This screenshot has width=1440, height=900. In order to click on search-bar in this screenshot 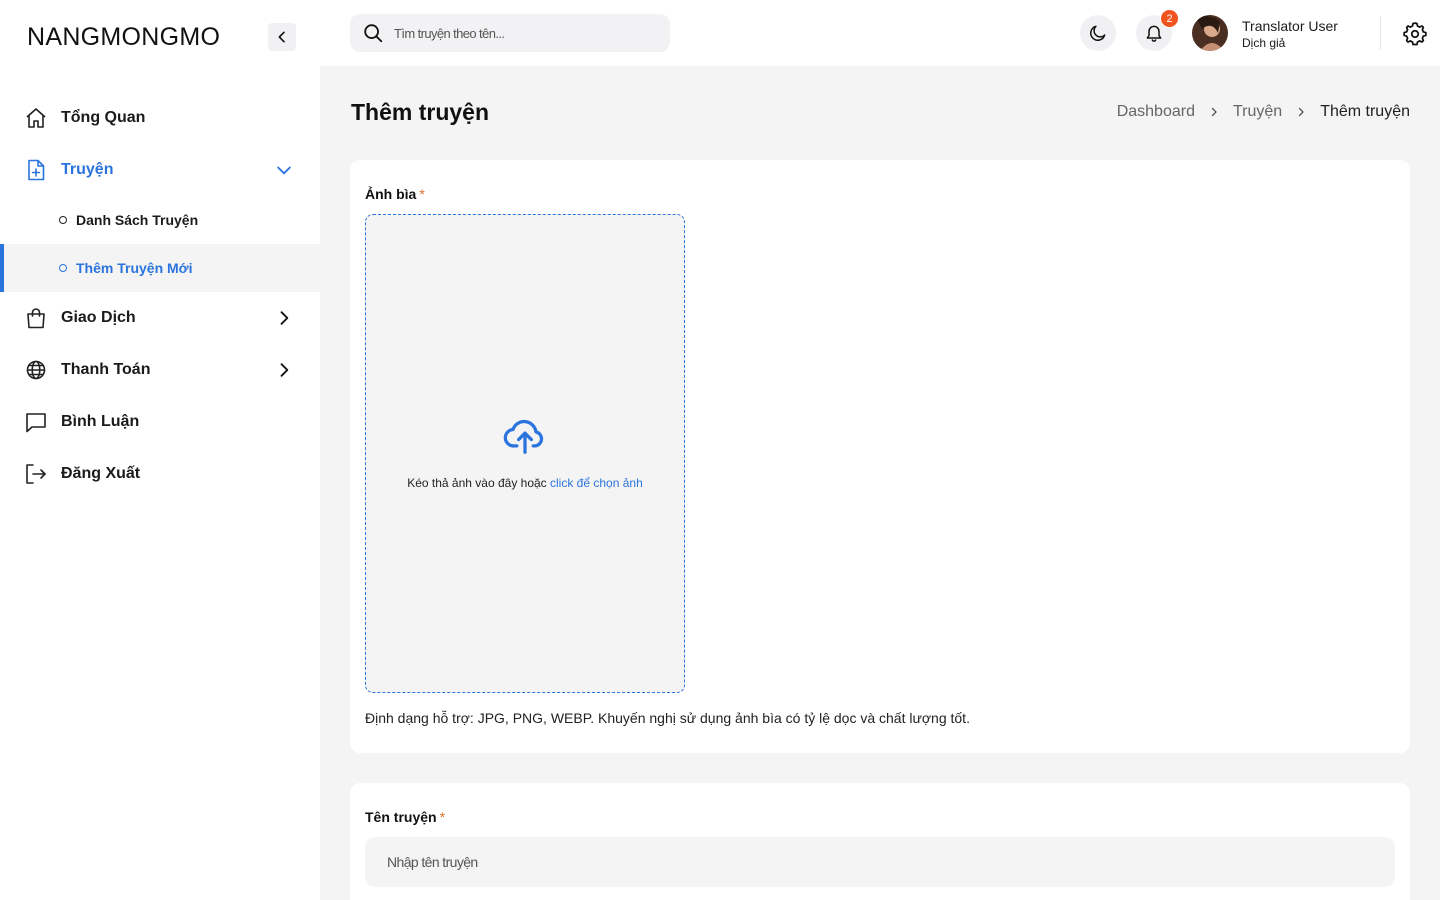, I will do `click(510, 33)`.